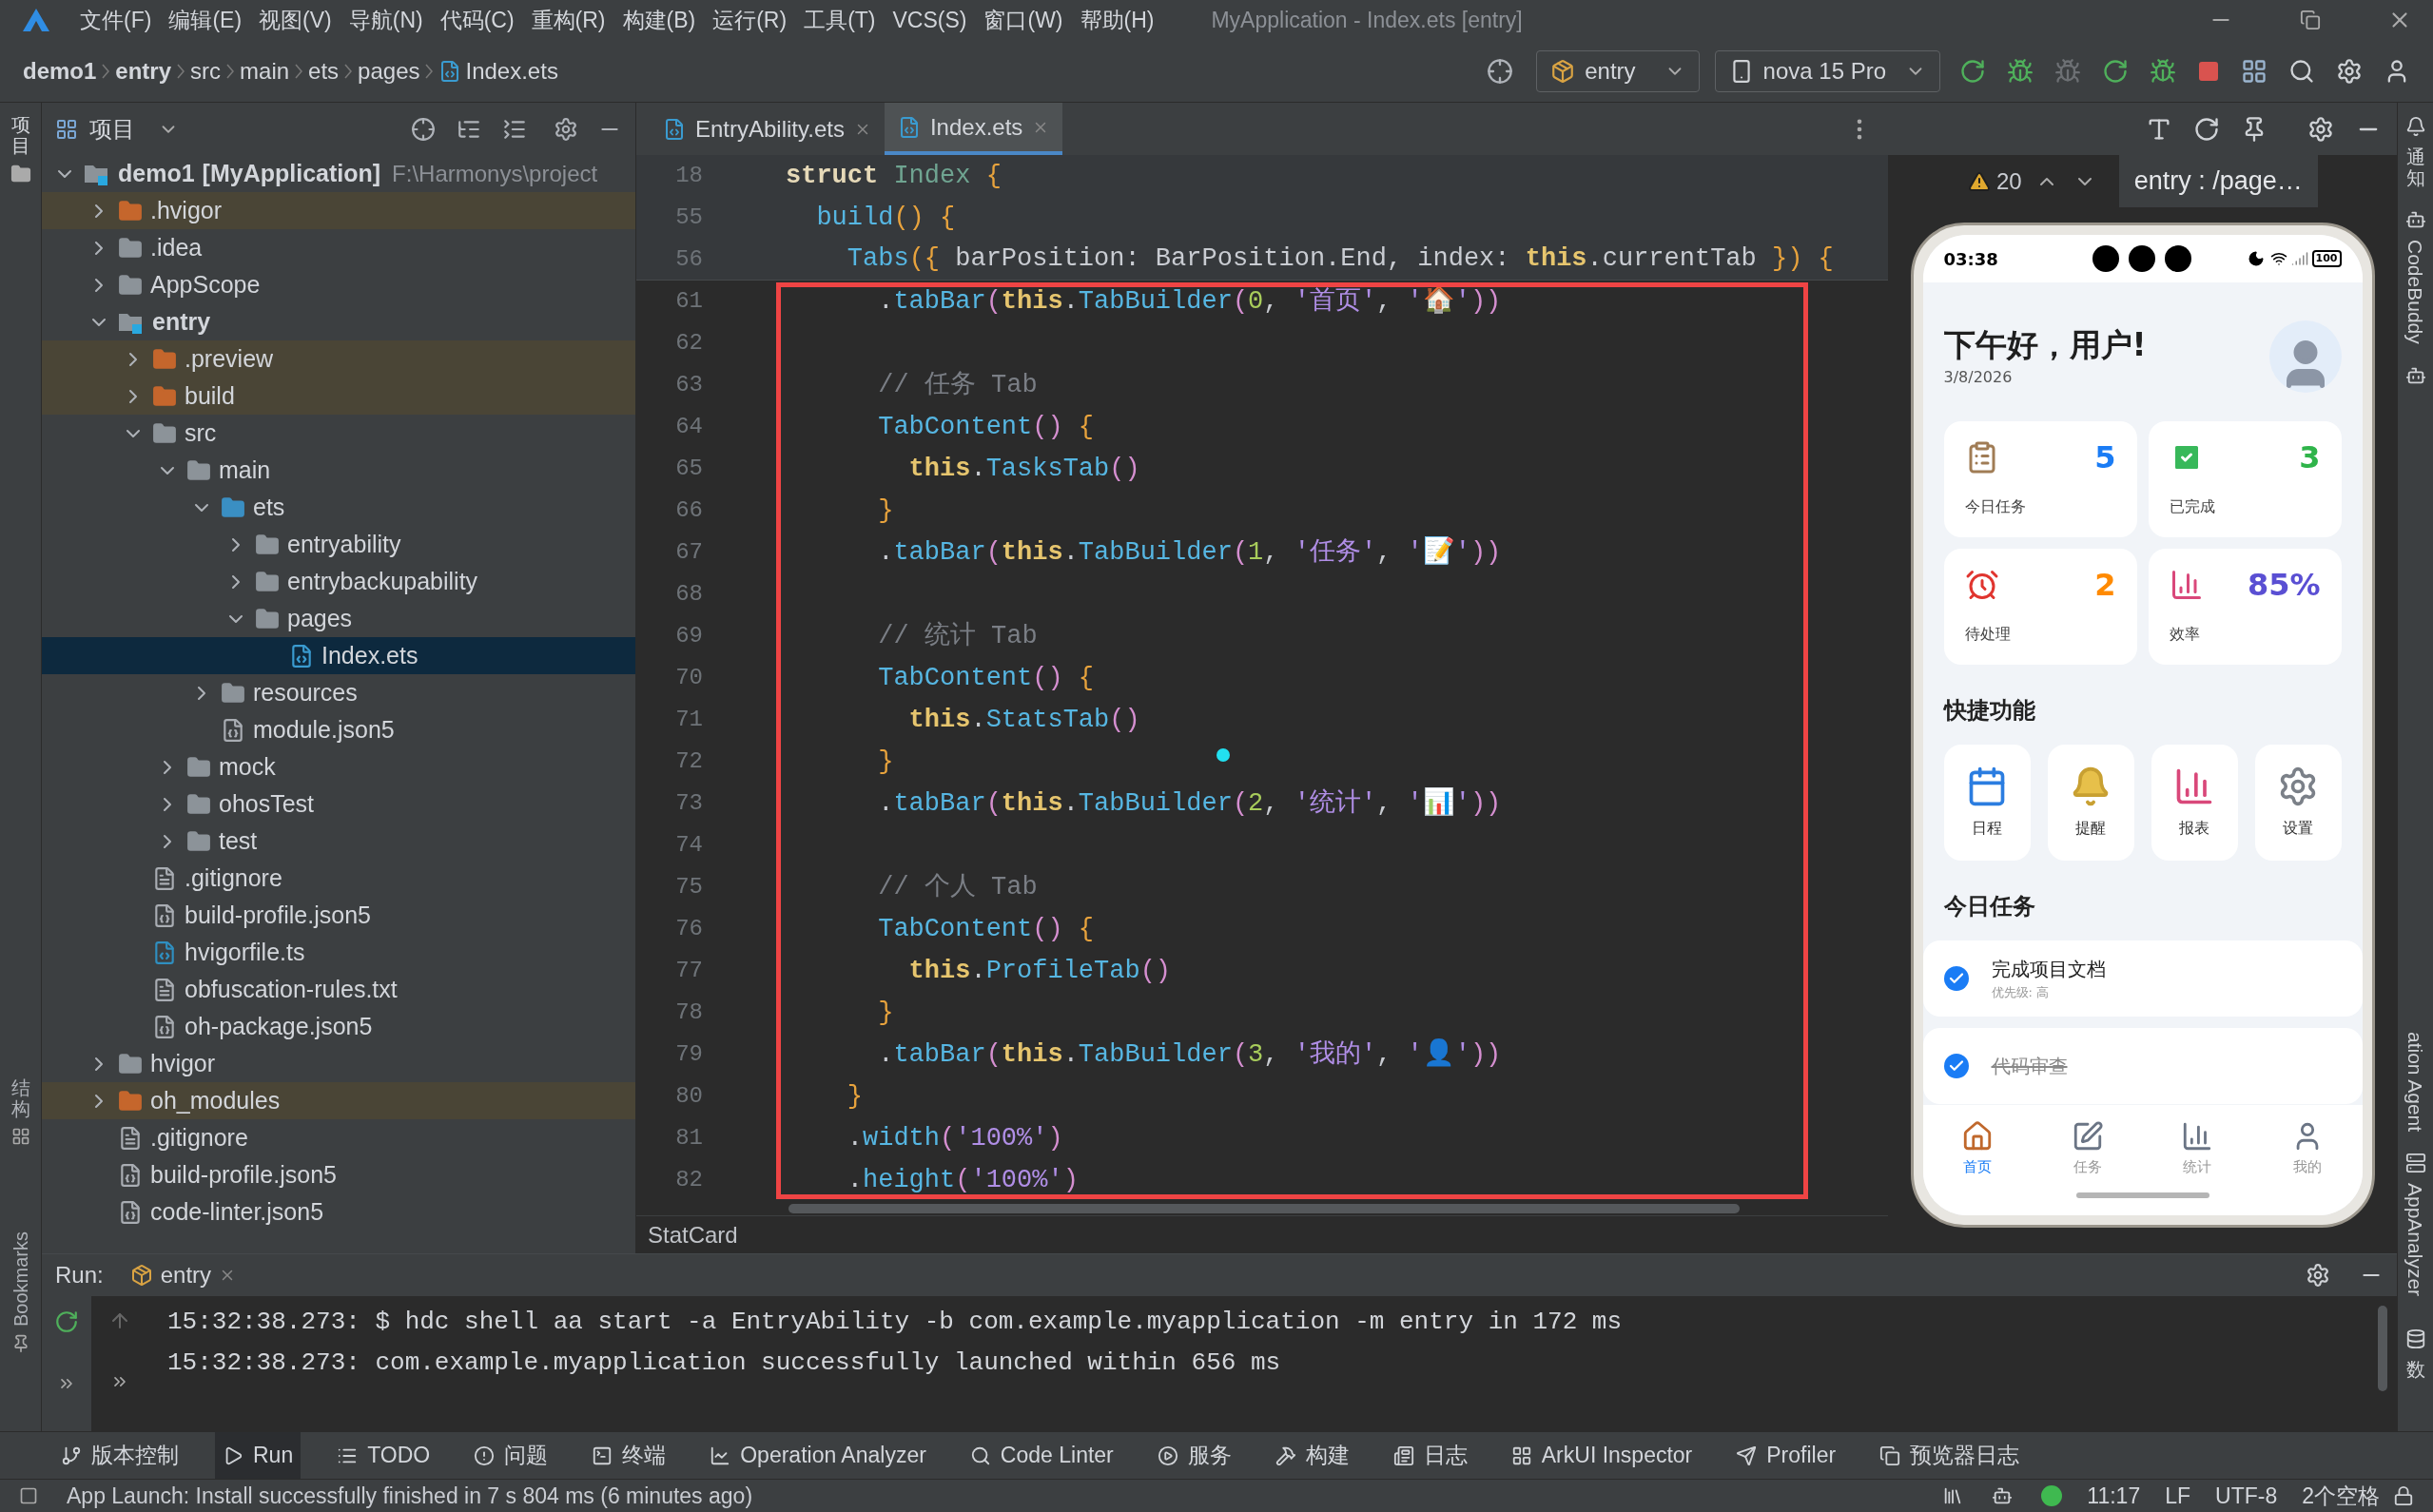  I want to click on quick-action-tile: 设置, so click(2298, 803).